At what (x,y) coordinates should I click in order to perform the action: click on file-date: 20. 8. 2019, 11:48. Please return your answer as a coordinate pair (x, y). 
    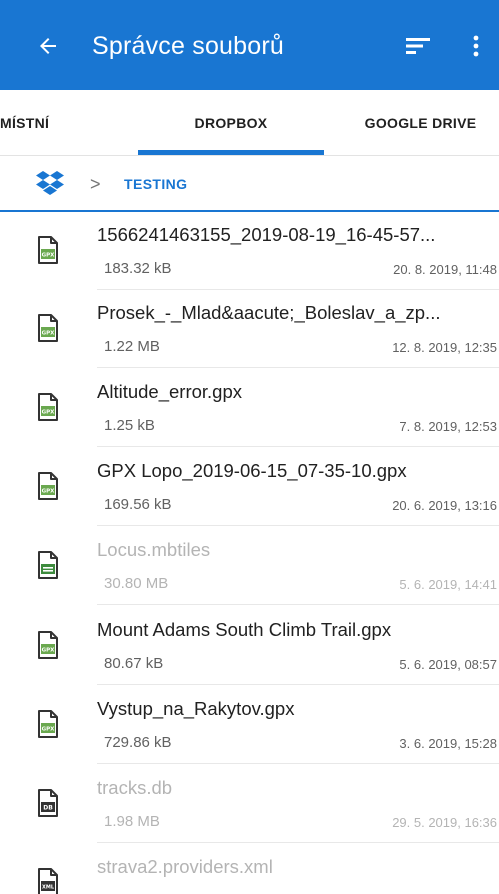
    Looking at the image, I should click on (445, 269).